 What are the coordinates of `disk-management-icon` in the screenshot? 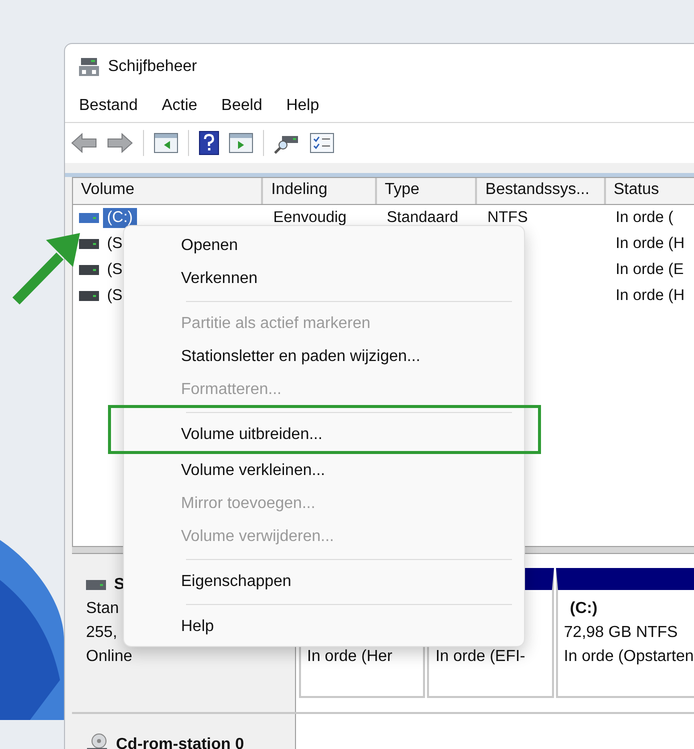 It's located at (89, 67).